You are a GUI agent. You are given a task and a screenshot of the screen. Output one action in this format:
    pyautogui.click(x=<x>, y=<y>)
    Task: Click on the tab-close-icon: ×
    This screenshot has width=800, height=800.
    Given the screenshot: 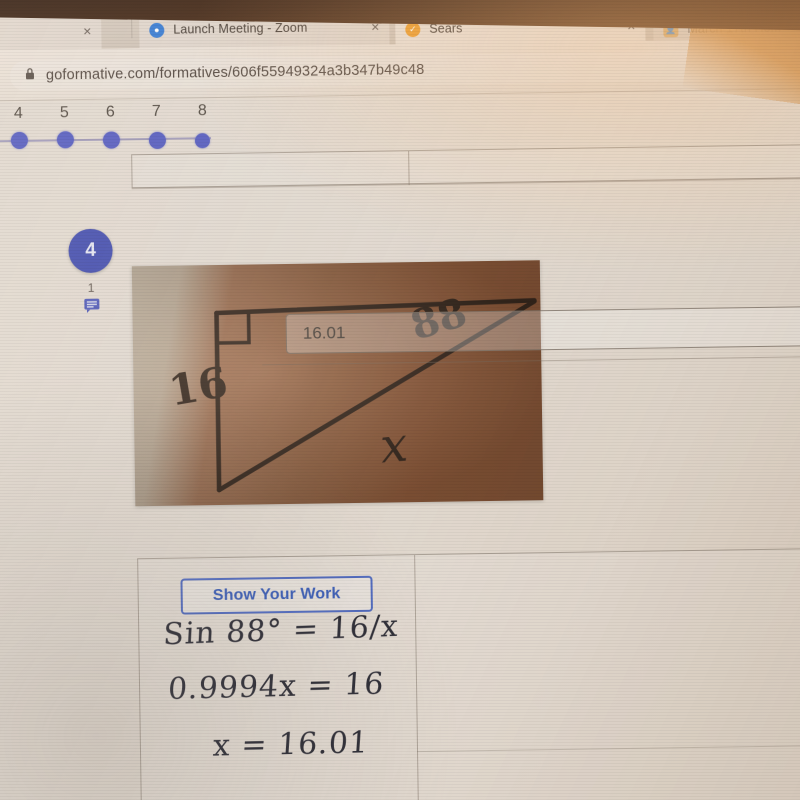 What is the action you would take?
    pyautogui.click(x=87, y=31)
    